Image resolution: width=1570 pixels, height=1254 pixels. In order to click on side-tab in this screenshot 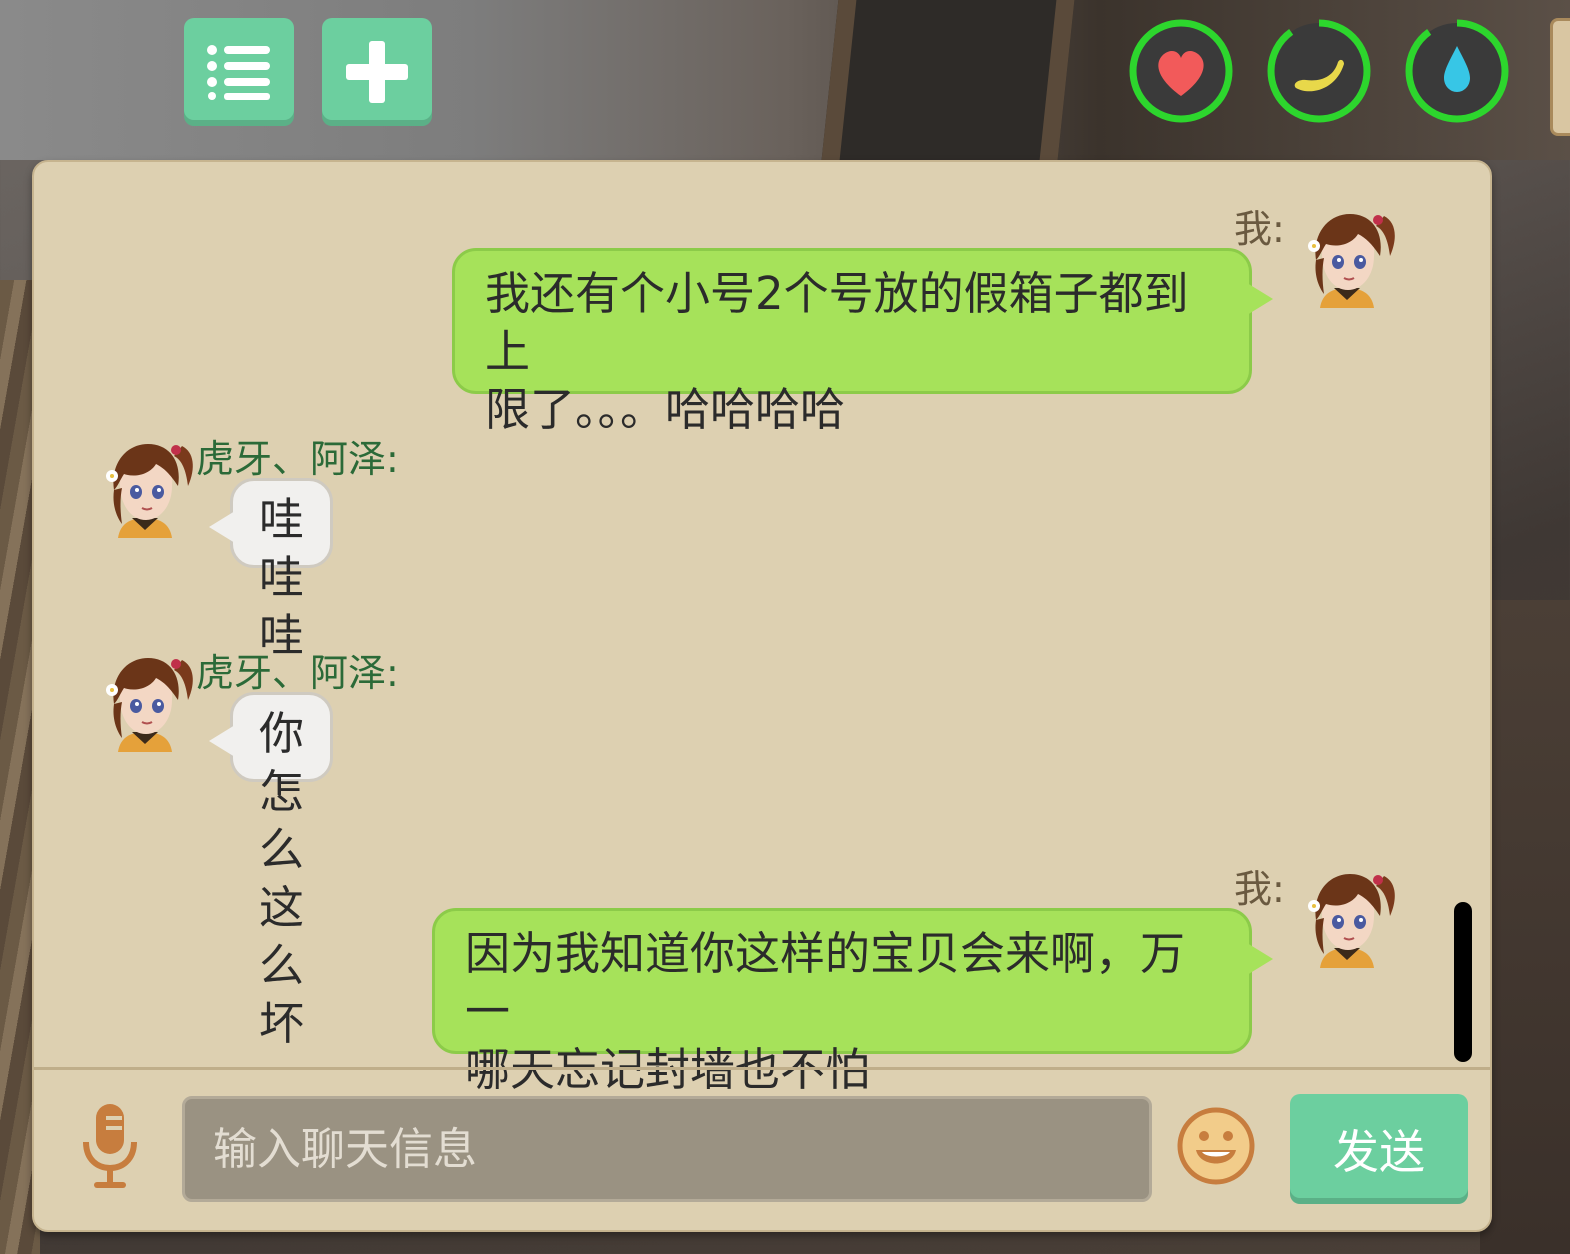, I will do `click(1560, 77)`.